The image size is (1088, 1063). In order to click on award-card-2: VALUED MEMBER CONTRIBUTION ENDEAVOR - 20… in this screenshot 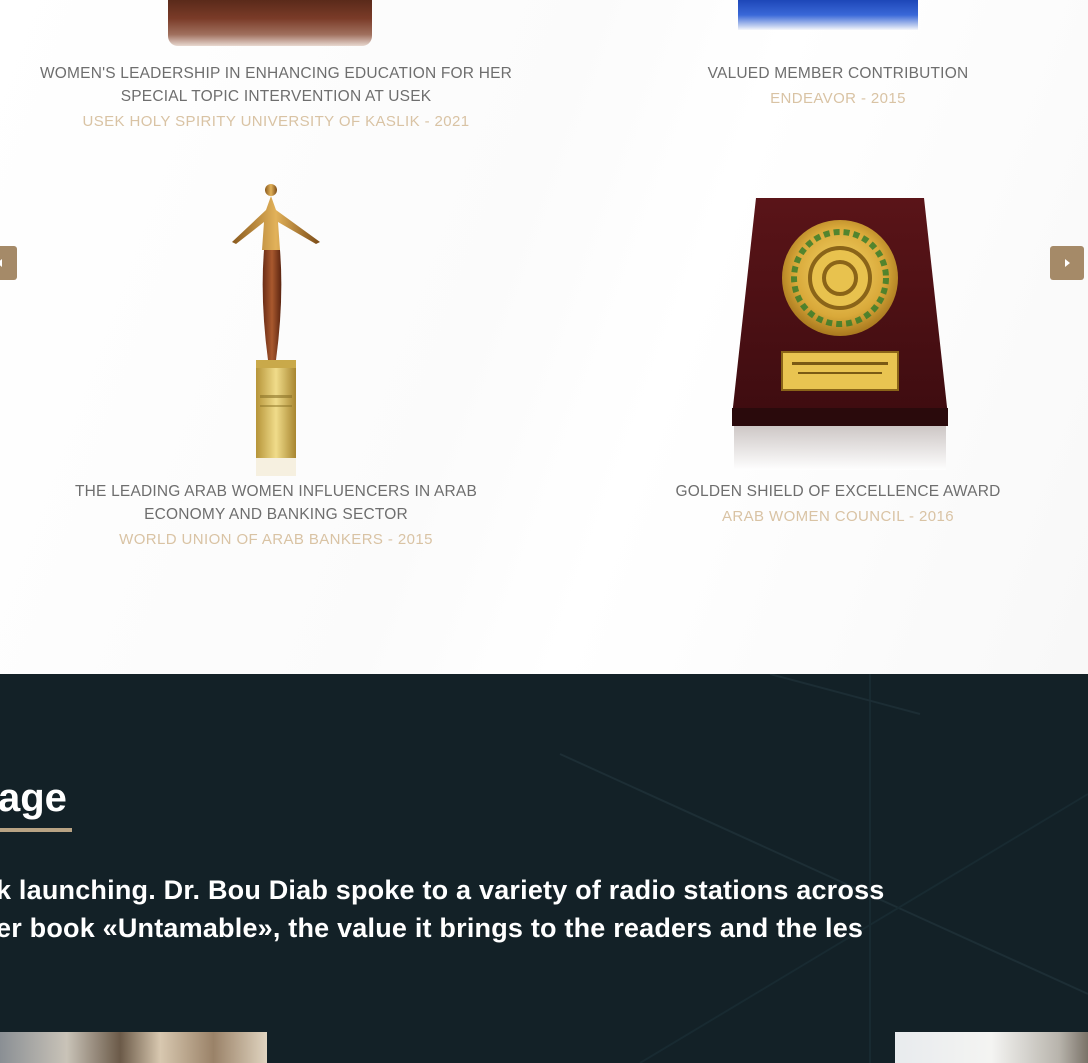, I will do `click(838, 86)`.